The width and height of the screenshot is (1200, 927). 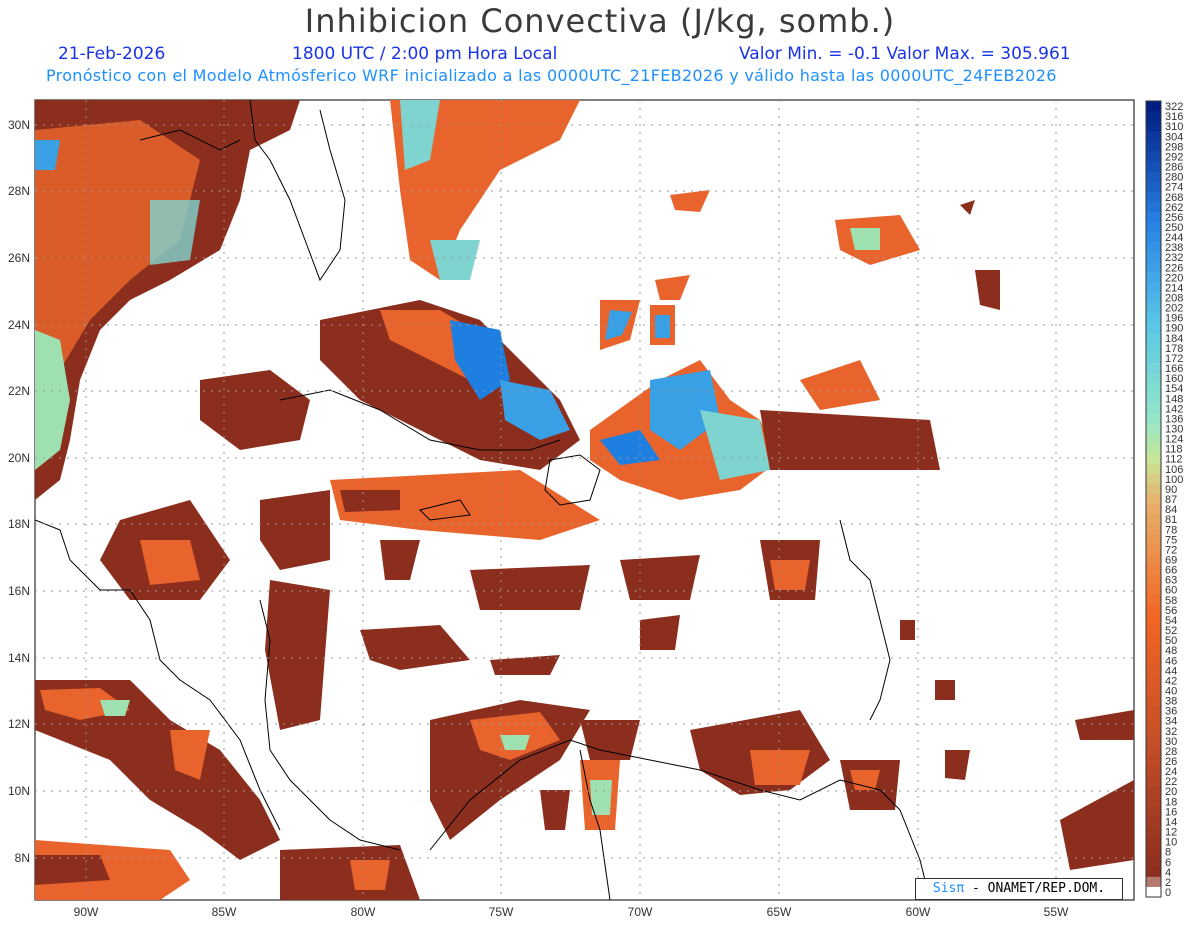 I want to click on lat-label-16n: 16N, so click(x=19, y=591).